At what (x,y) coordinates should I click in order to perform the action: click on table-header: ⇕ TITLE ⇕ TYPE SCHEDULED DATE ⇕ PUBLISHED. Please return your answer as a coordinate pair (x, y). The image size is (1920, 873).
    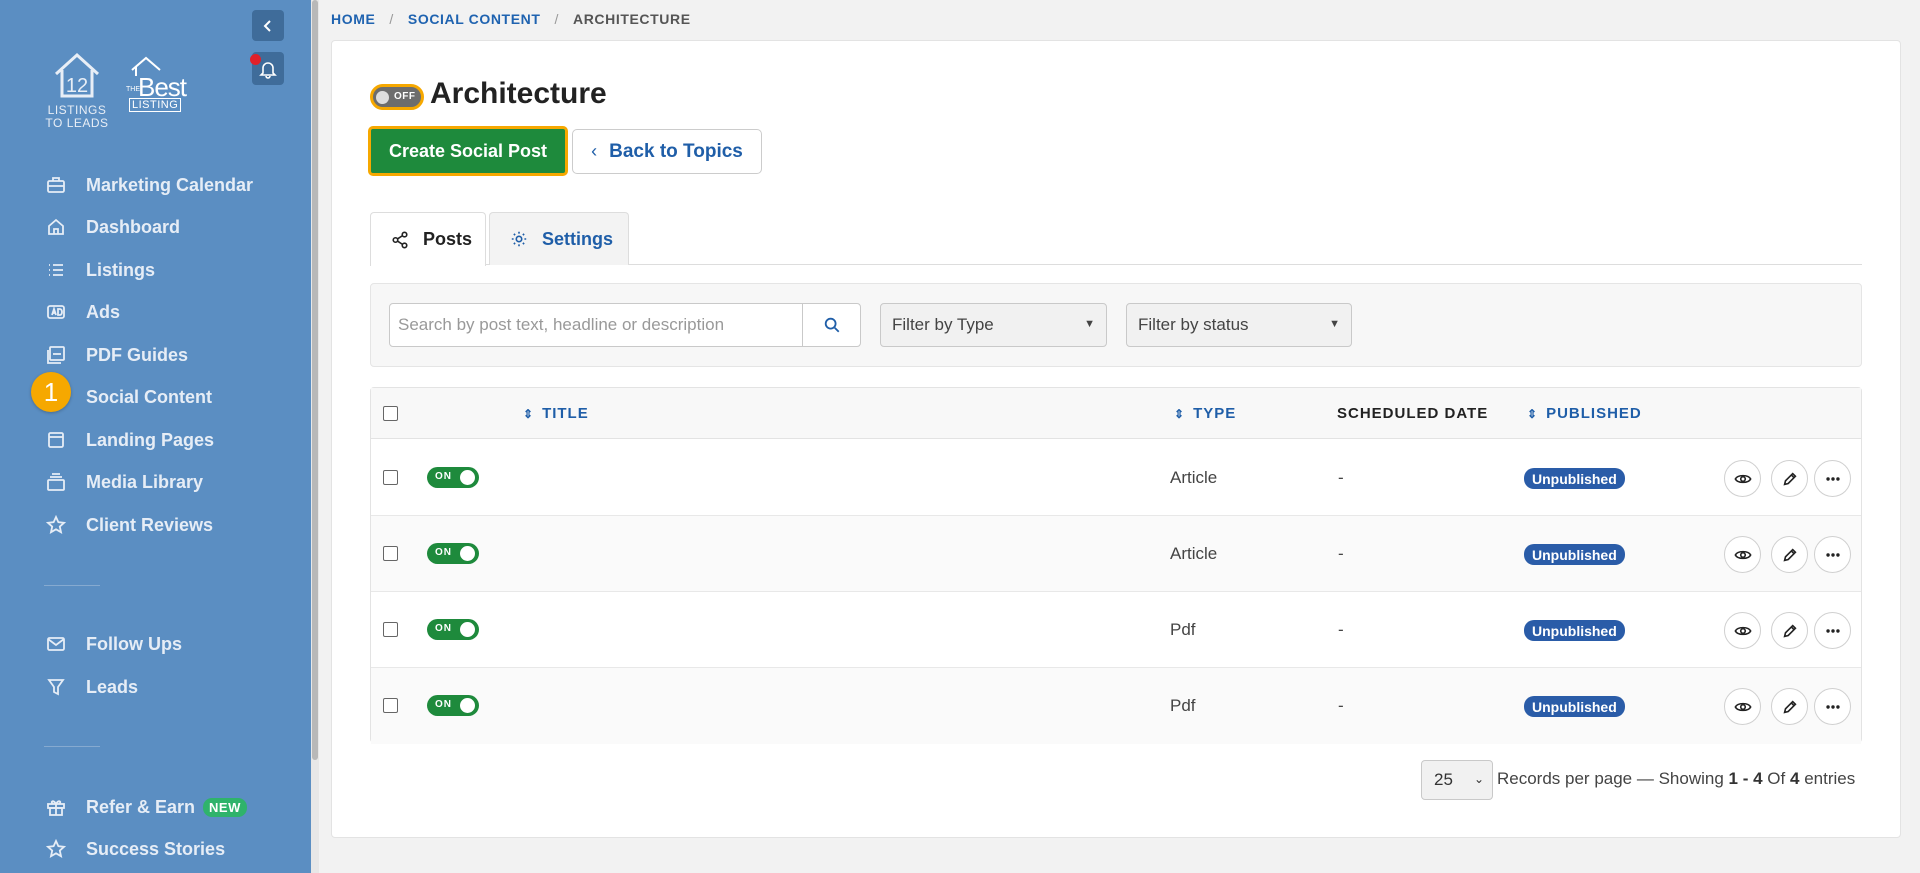
    Looking at the image, I should click on (1116, 413).